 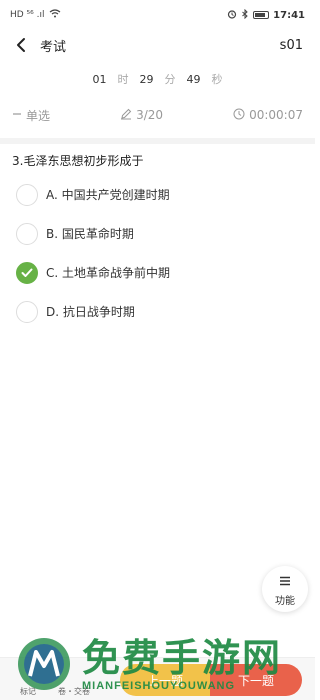 I want to click on function-button-label: 功能, so click(x=285, y=601).